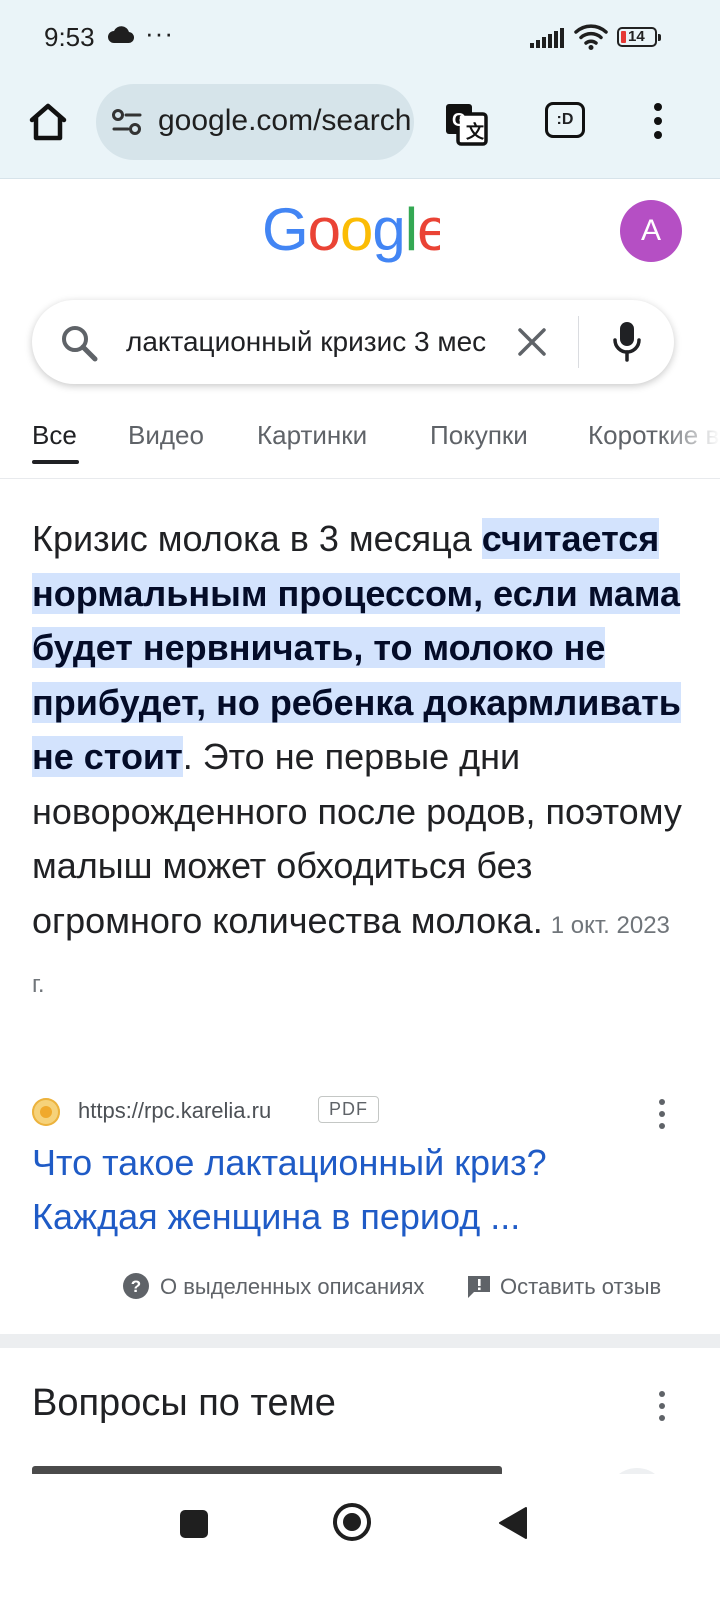 The image size is (720, 1600). Describe the element at coordinates (174, 1111) in the screenshot. I see `result-url: https://rpc.karelia.ru` at that location.